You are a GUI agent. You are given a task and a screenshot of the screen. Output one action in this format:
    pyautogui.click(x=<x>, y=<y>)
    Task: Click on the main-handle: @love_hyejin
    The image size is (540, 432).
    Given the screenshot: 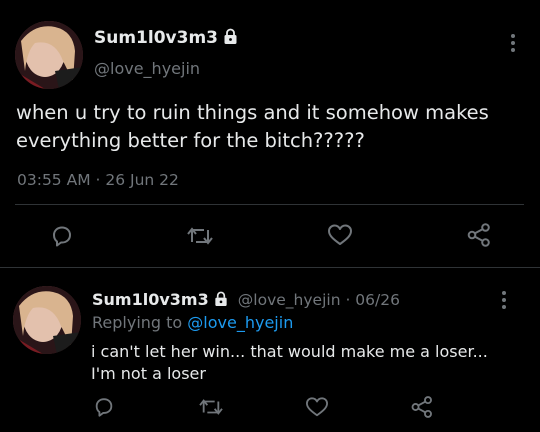 What is the action you would take?
    pyautogui.click(x=147, y=68)
    